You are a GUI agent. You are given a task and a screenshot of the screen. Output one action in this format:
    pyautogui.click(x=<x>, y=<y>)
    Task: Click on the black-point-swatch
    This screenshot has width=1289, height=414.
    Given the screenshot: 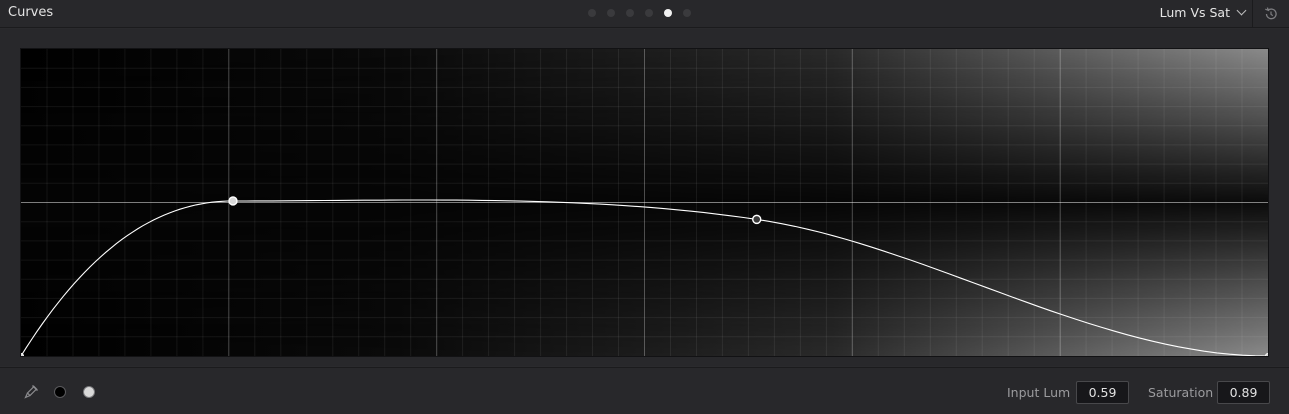 What is the action you would take?
    pyautogui.click(x=60, y=392)
    